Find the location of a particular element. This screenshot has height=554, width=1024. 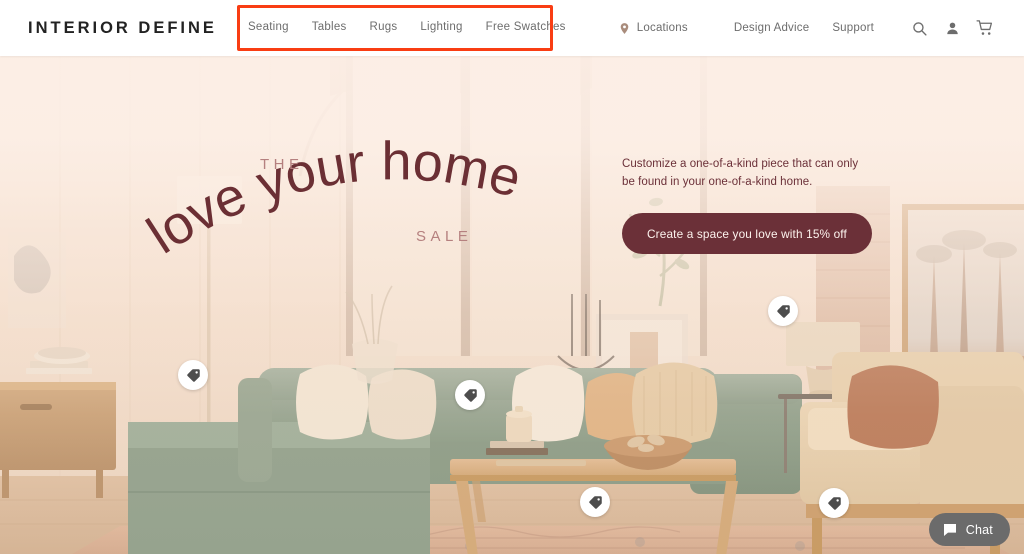

search-button is located at coordinates (919, 28).